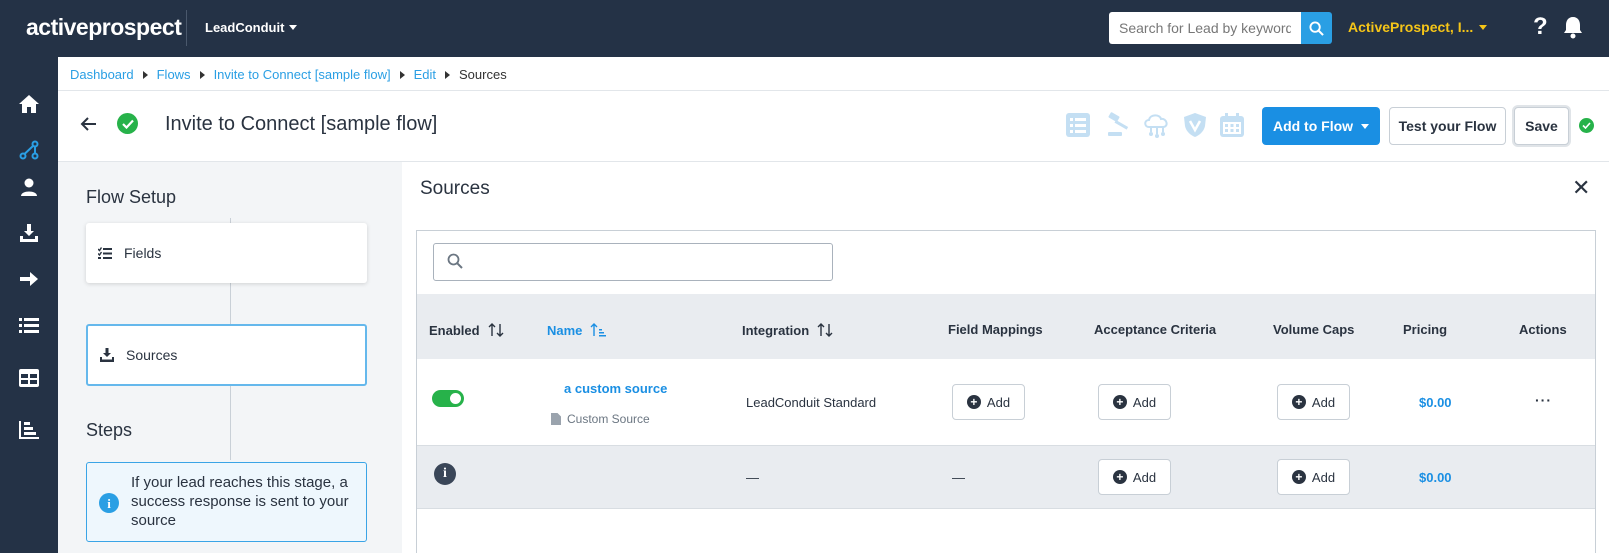  What do you see at coordinates (186, 28) in the screenshot?
I see `top-divider` at bounding box center [186, 28].